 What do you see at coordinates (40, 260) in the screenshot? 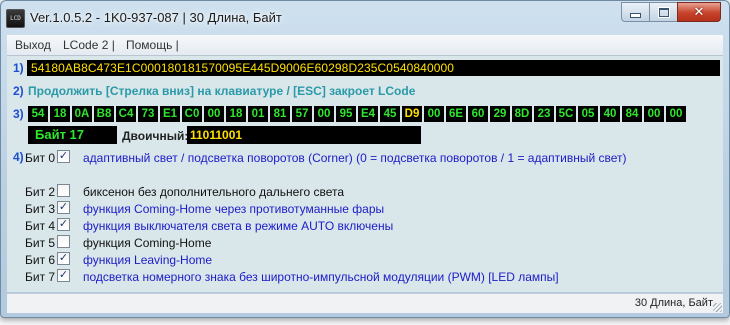
I see `bit-label: Бит 6` at bounding box center [40, 260].